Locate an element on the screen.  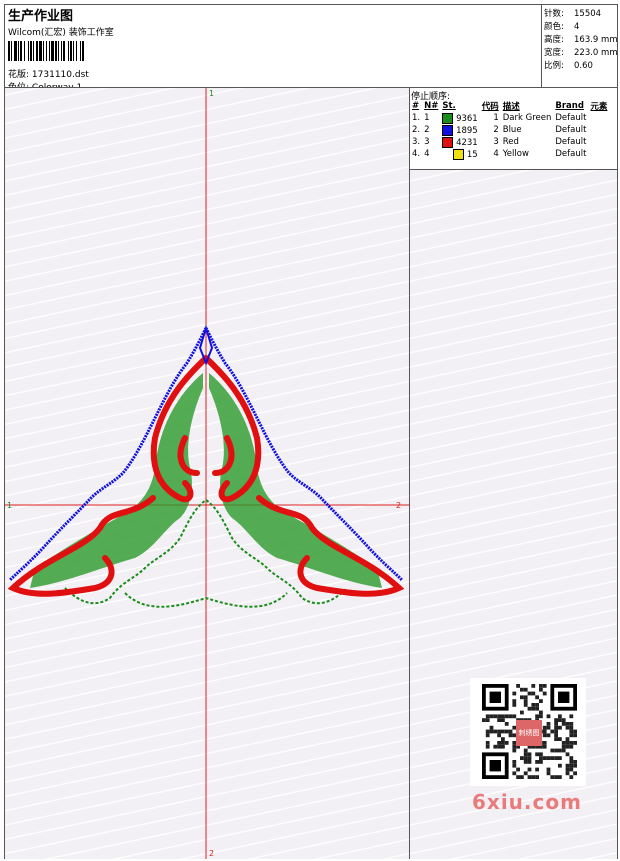
row-code: 4 is located at coordinates (496, 154).